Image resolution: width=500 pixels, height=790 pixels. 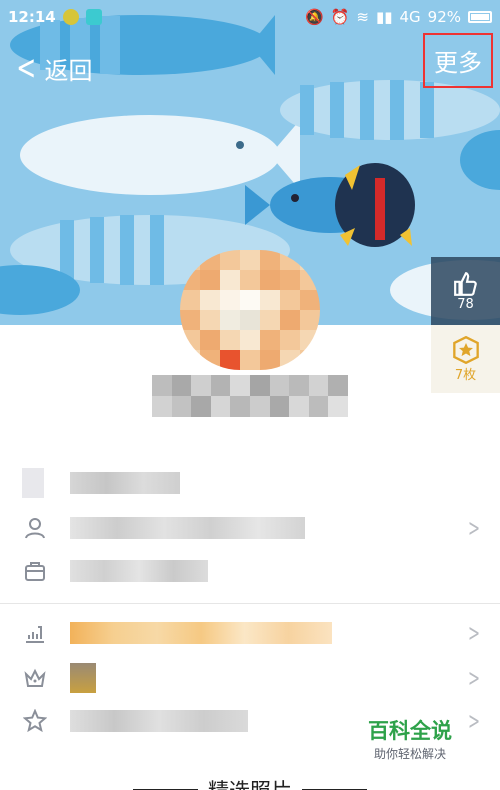 I want to click on like-button: 78, so click(x=465, y=291).